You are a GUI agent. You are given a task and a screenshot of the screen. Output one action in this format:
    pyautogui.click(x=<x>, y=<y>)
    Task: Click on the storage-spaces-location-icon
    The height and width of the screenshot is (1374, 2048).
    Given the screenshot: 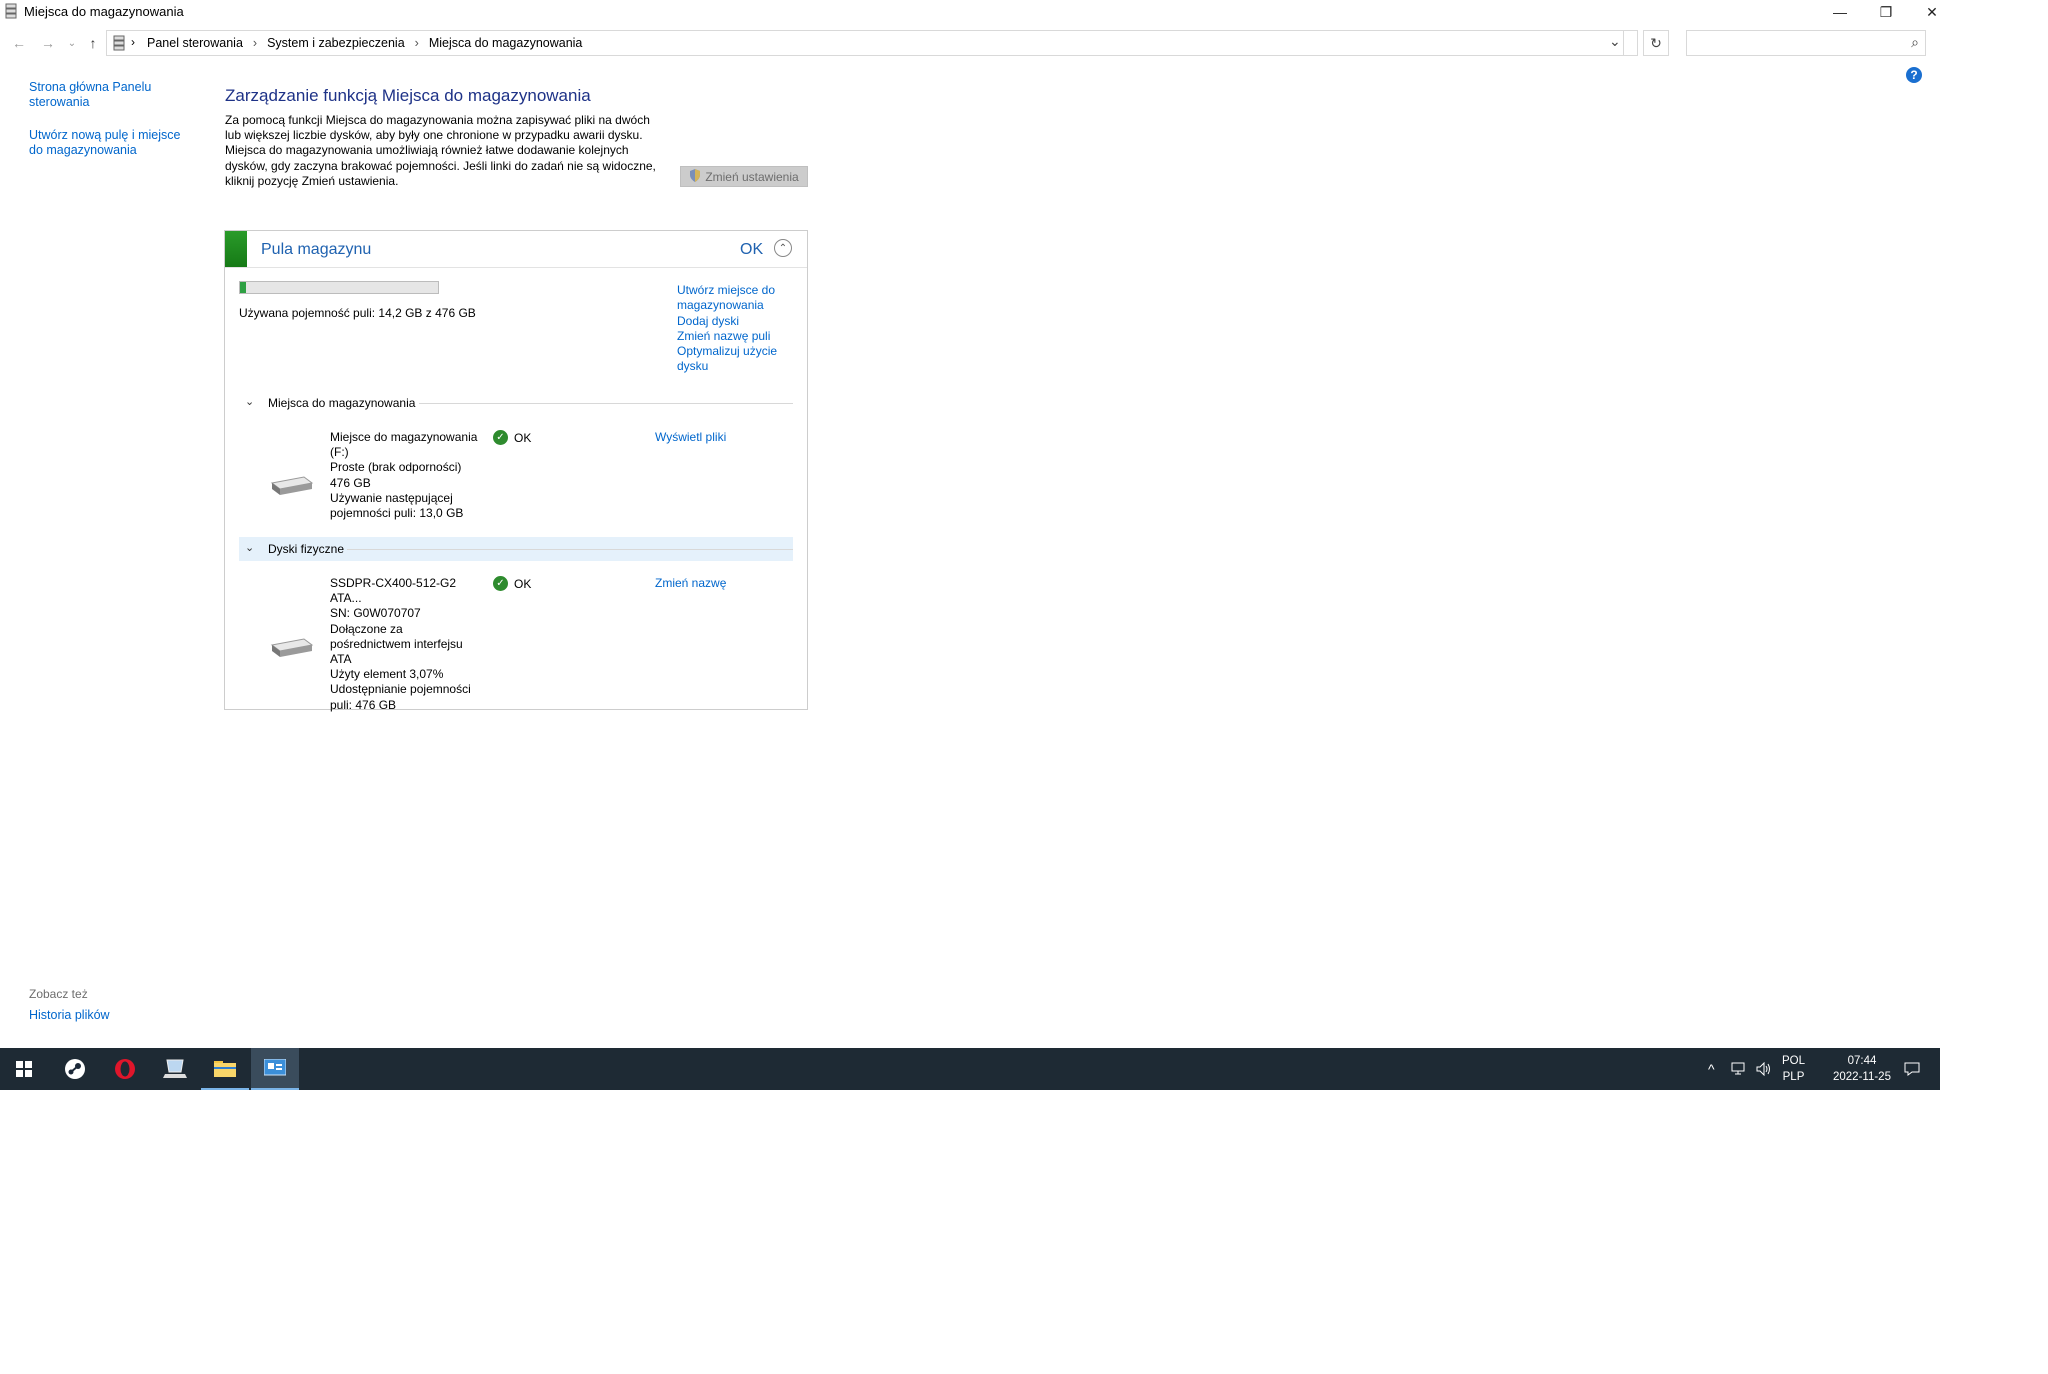 What is the action you would take?
    pyautogui.click(x=119, y=44)
    